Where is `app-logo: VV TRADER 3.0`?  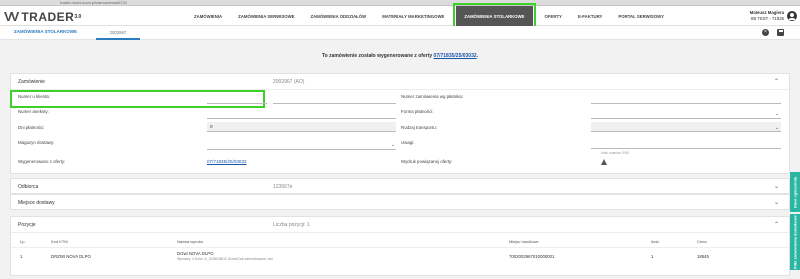
app-logo: VV TRADER 3.0 is located at coordinates (42, 16).